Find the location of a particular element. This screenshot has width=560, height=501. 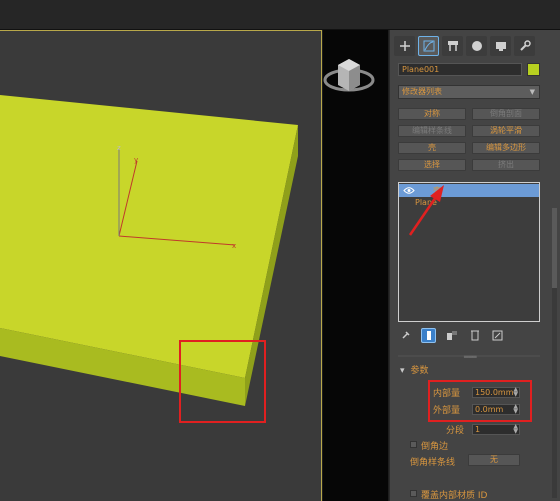

circle-icon is located at coordinates (476, 46).